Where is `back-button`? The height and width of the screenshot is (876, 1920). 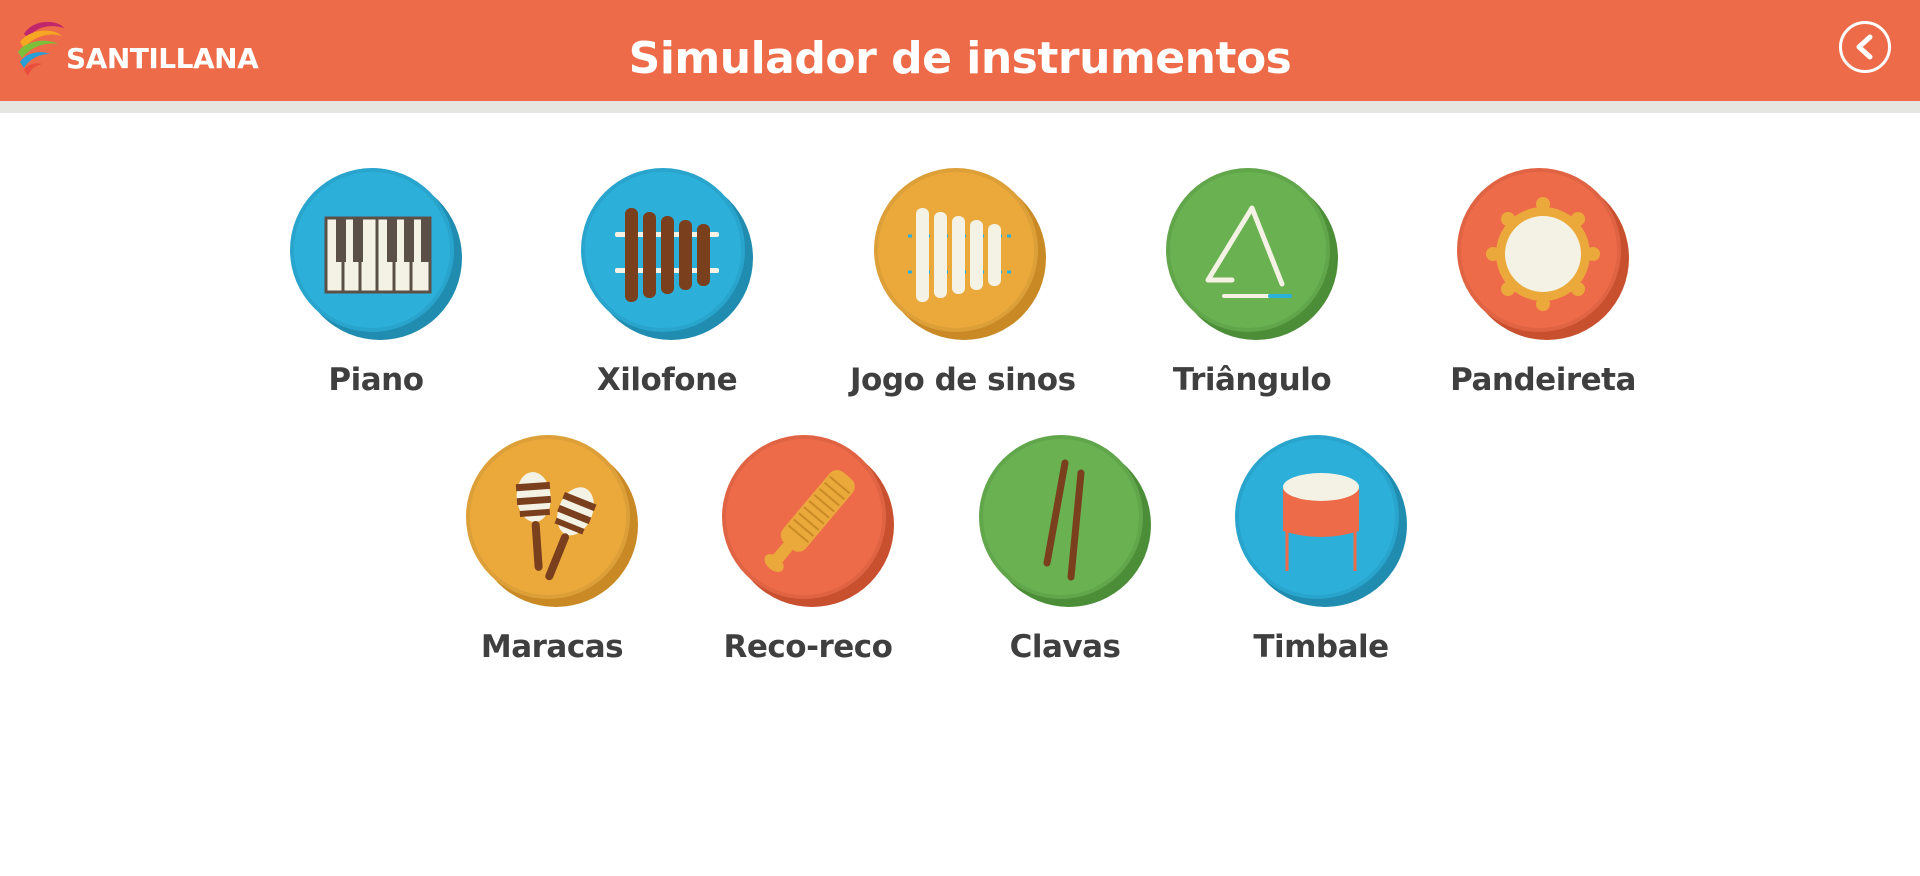
back-button is located at coordinates (1865, 47).